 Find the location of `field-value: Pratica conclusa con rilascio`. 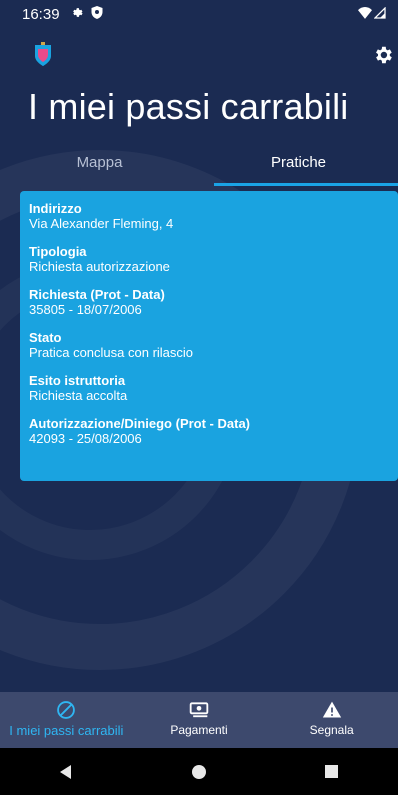

field-value: Pratica conclusa con rilascio is located at coordinates (111, 352).